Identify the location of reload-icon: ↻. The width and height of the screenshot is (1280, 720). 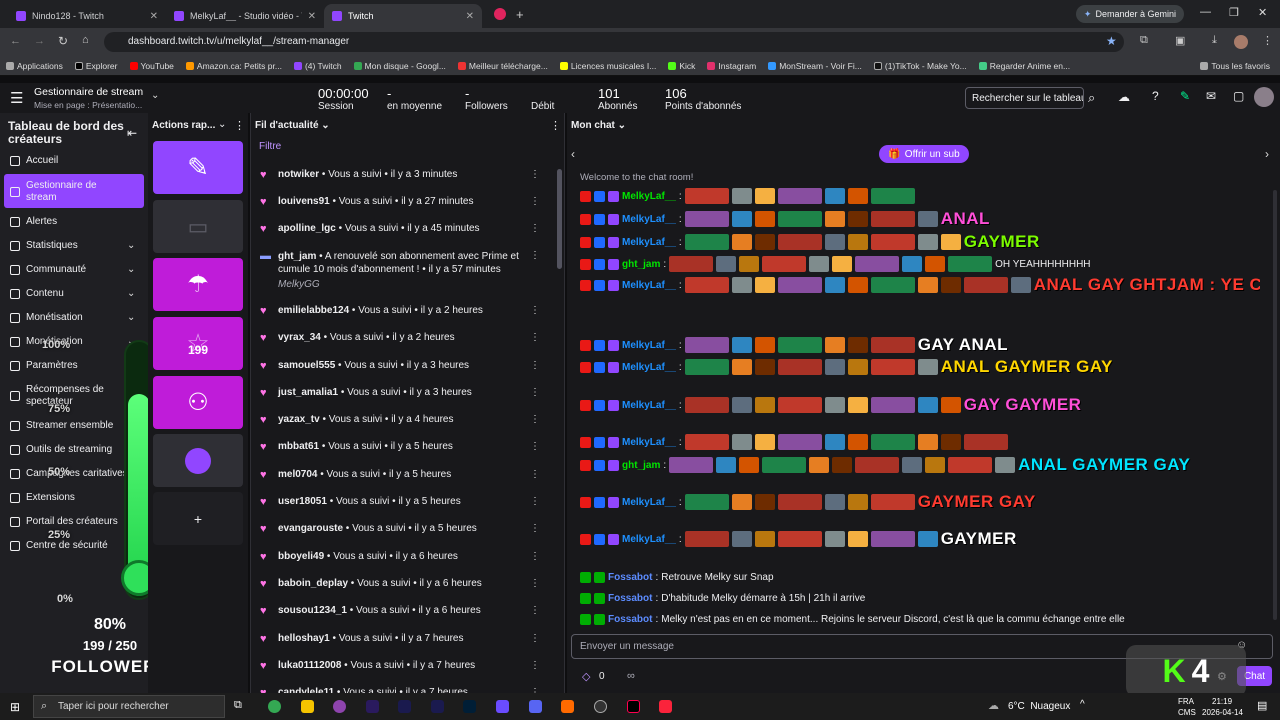
(63, 41).